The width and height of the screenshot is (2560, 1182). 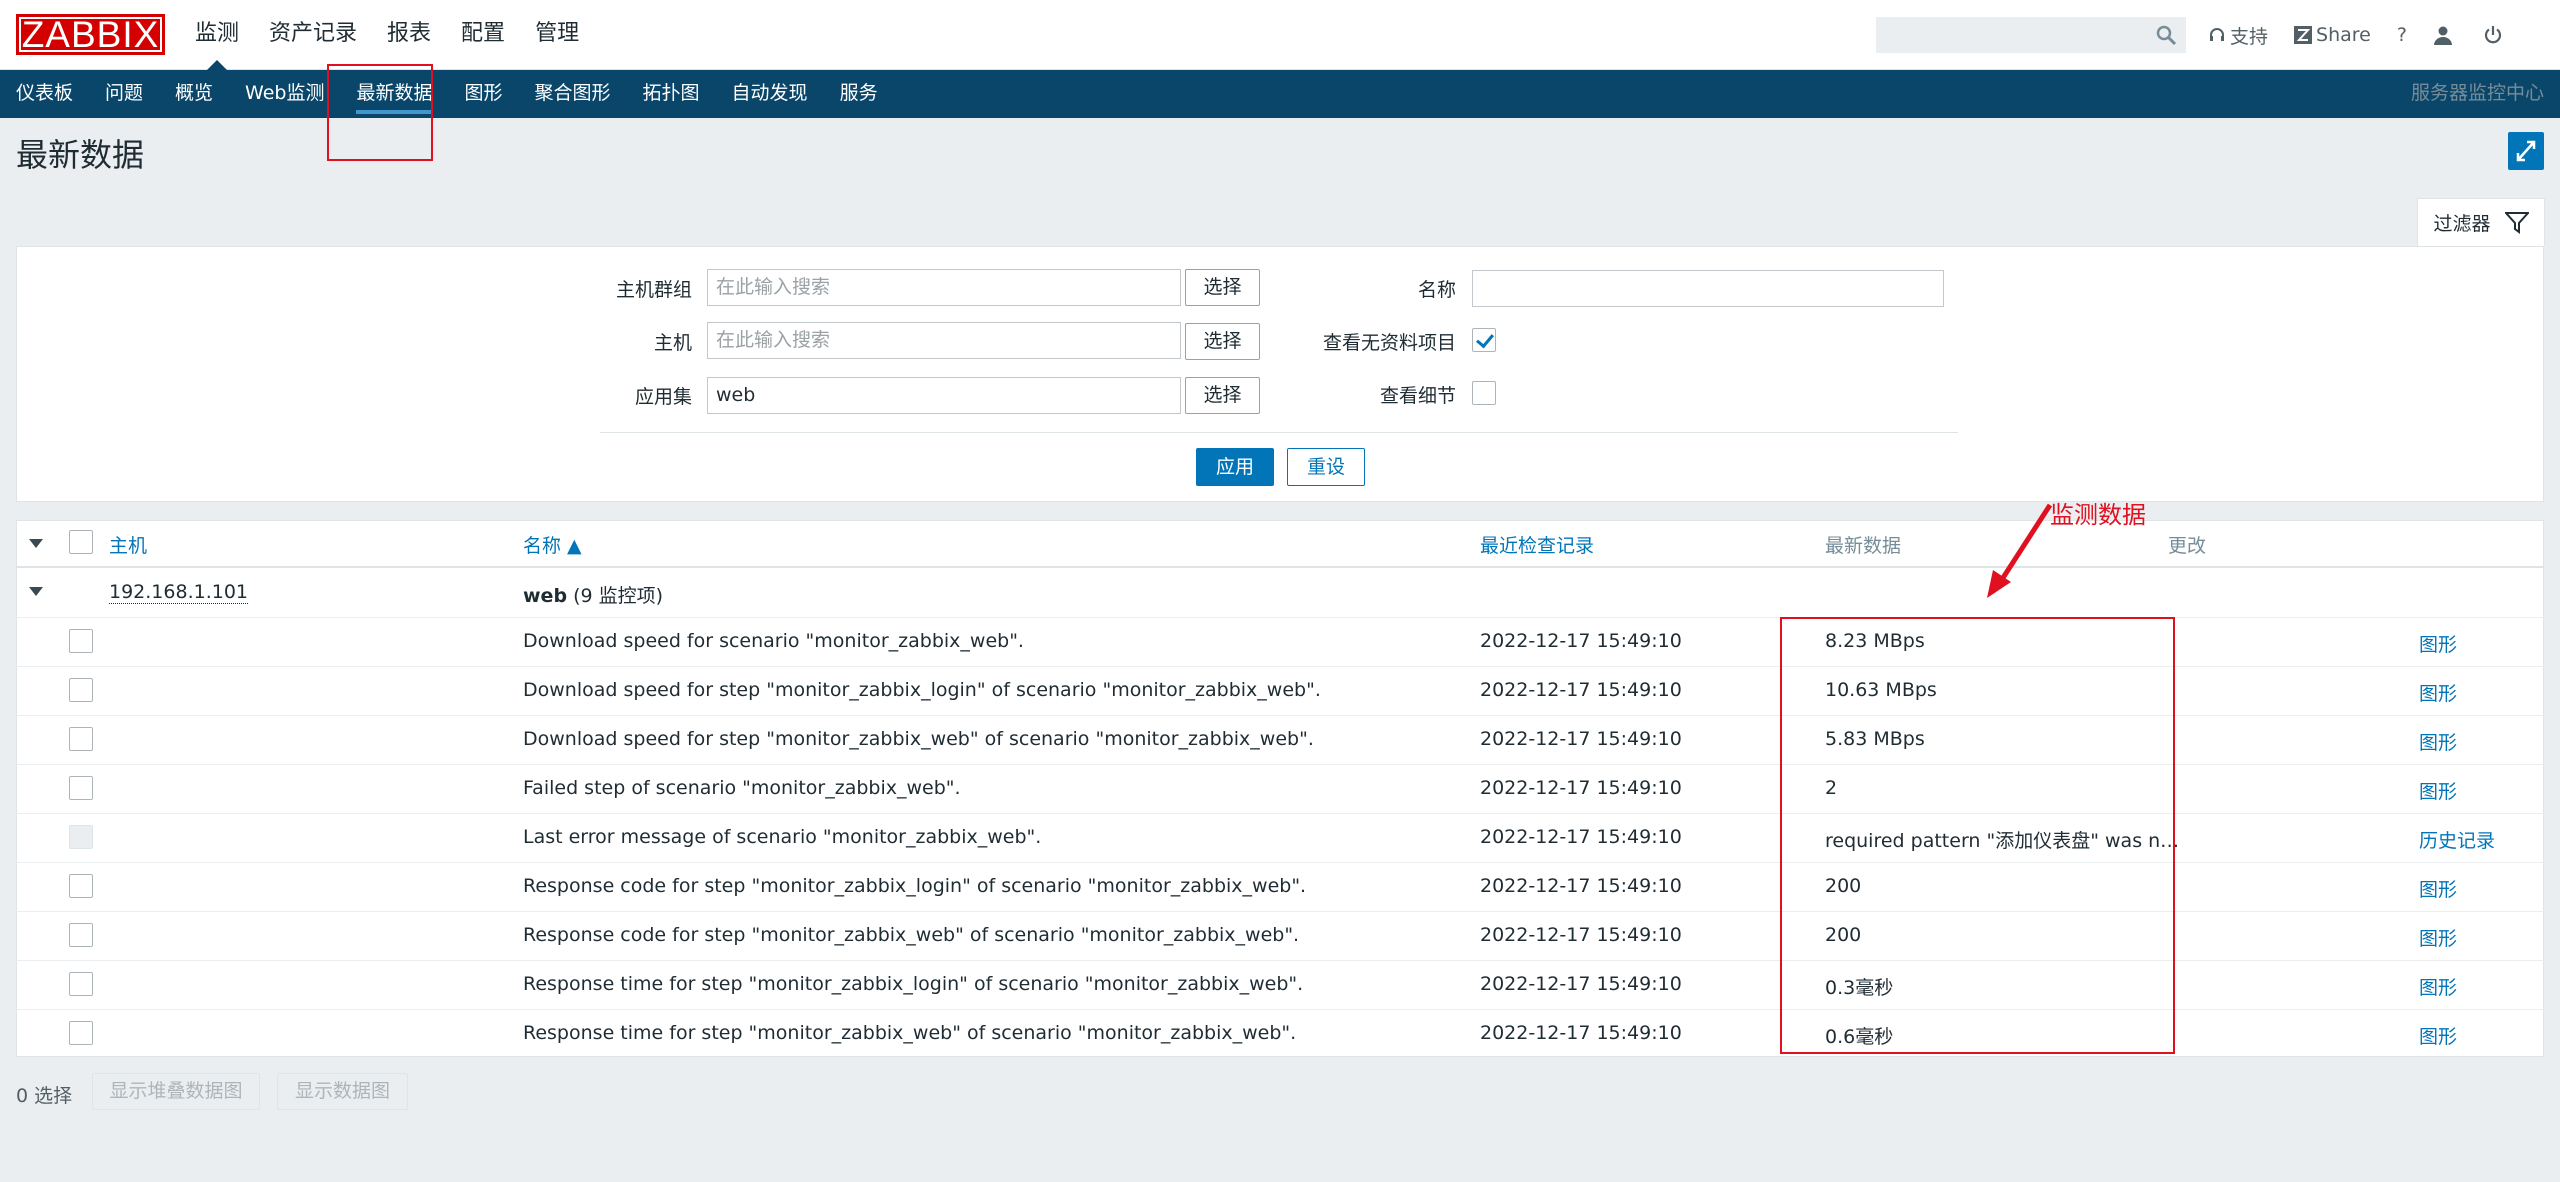 I want to click on headset-icon, so click(x=2217, y=34).